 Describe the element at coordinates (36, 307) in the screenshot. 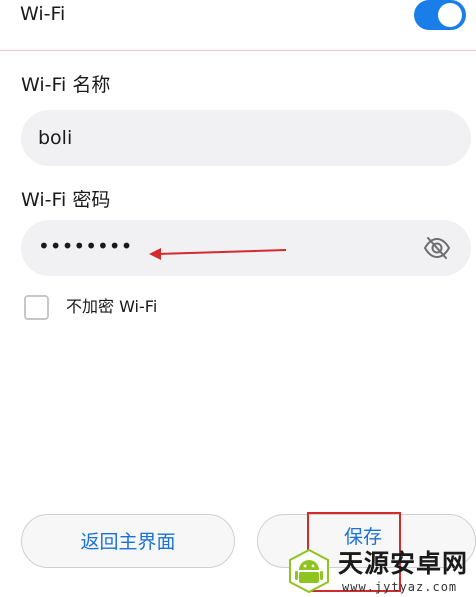

I see `no-encryption-checkbox` at that location.